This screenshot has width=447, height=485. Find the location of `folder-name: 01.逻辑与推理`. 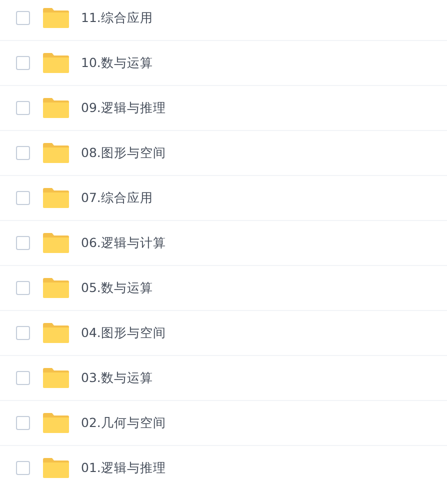

folder-name: 01.逻辑与推理 is located at coordinates (123, 468).